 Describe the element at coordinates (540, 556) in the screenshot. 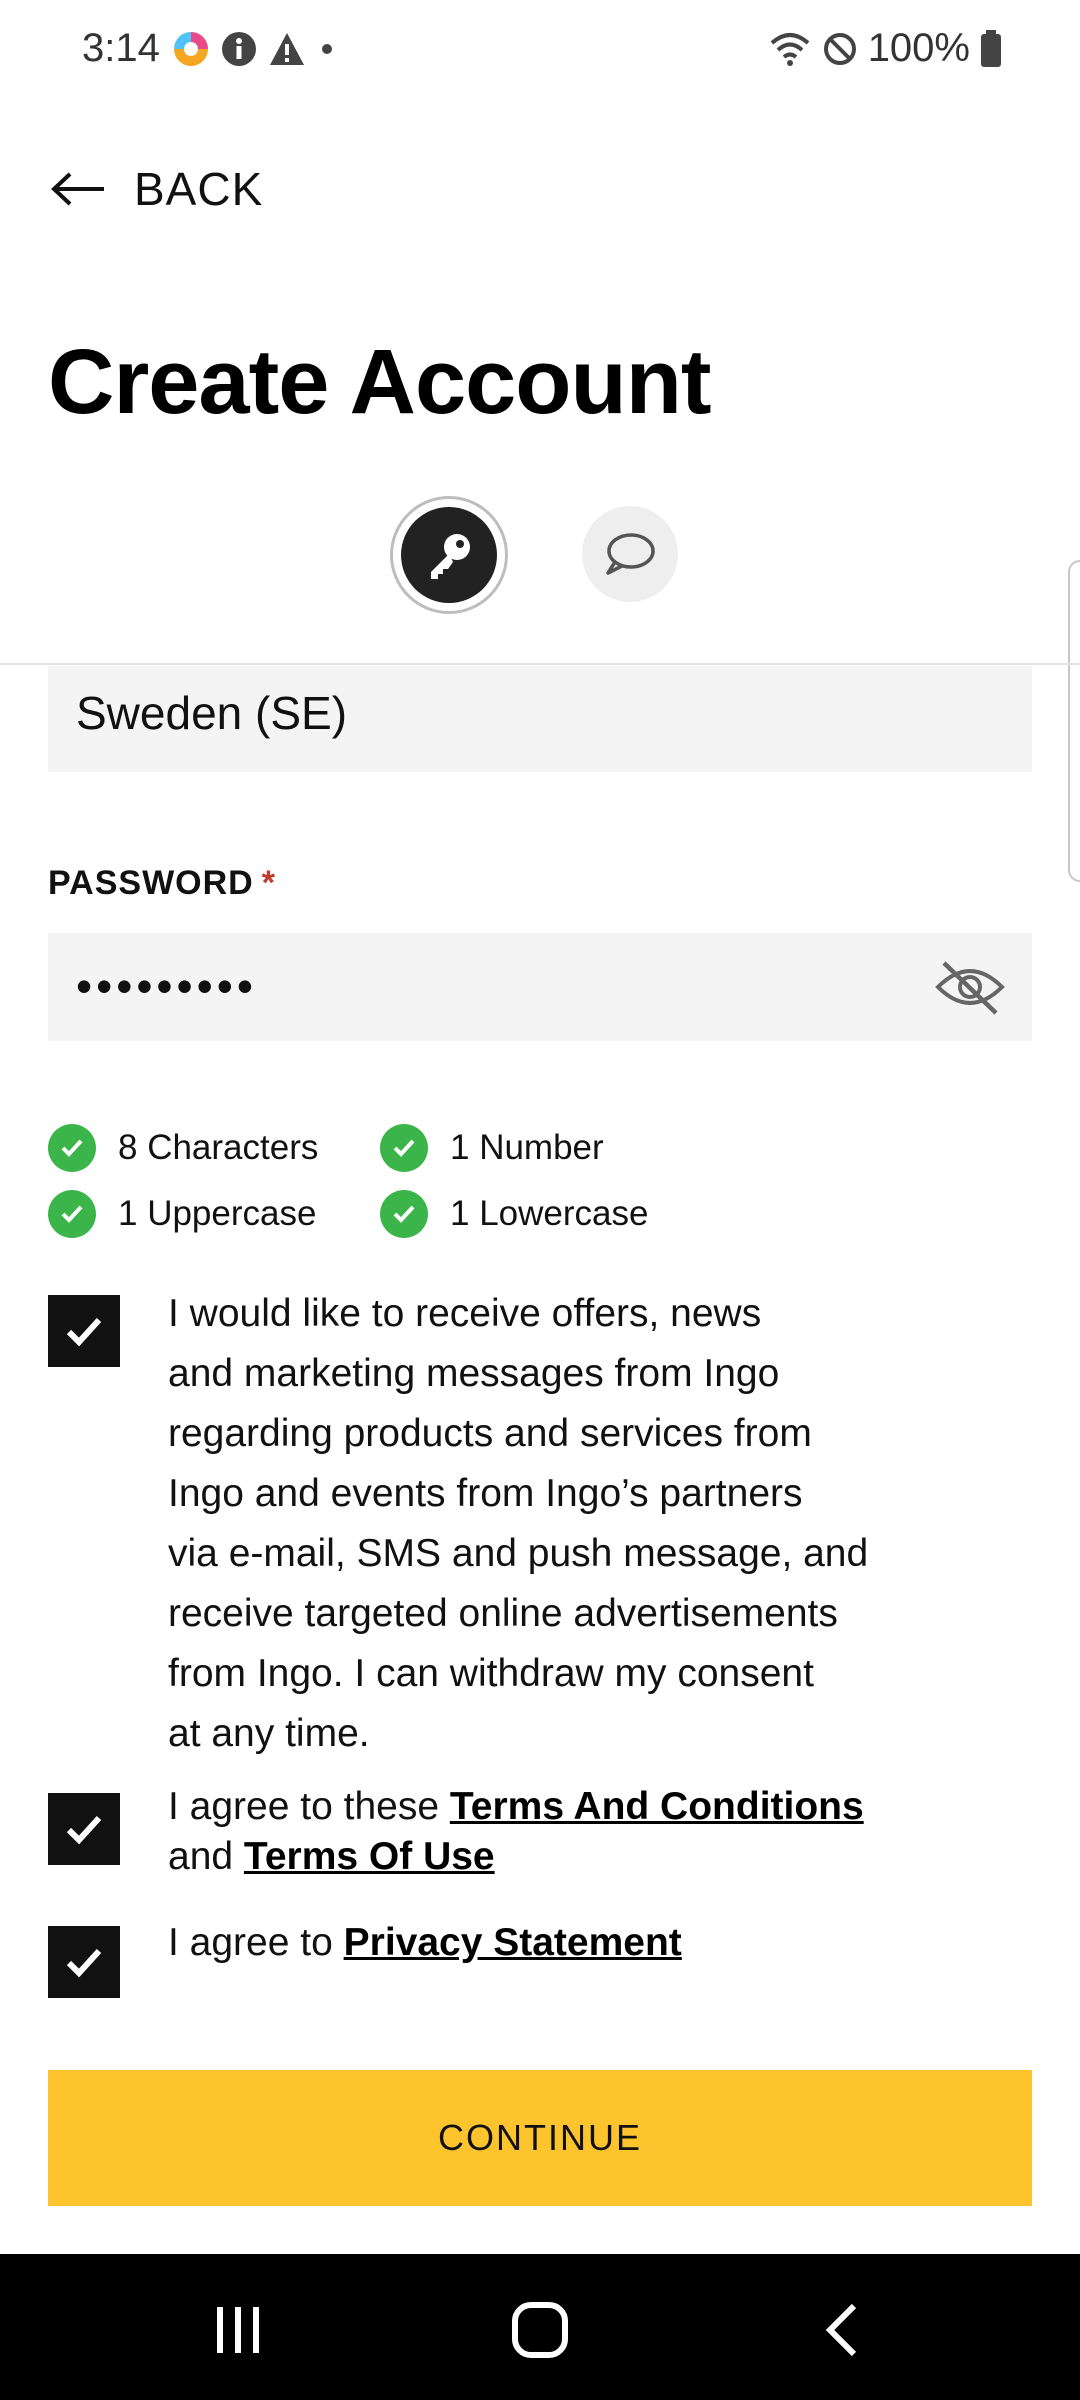

I see `step-indicator` at that location.